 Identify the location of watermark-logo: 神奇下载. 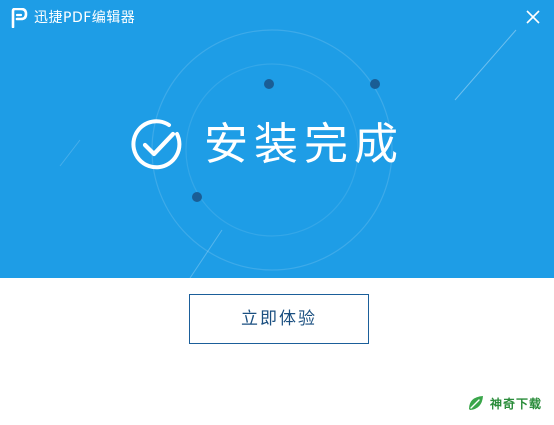
(505, 403).